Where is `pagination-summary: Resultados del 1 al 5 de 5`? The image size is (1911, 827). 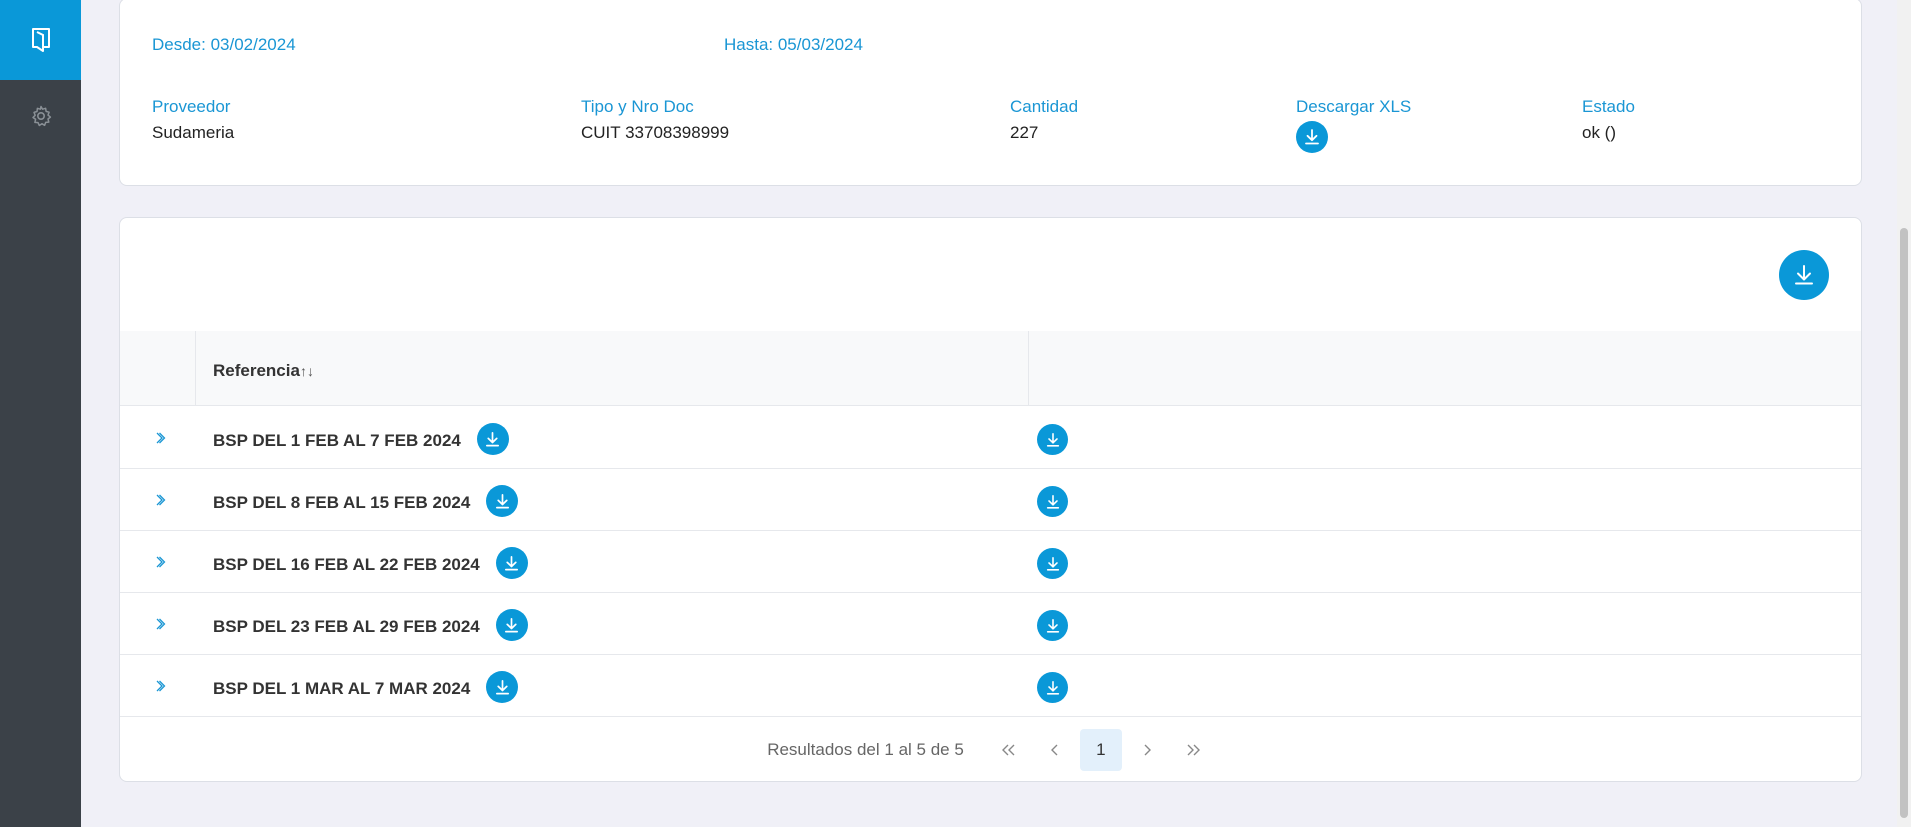
pagination-summary: Resultados del 1 al 5 de 5 is located at coordinates (865, 749).